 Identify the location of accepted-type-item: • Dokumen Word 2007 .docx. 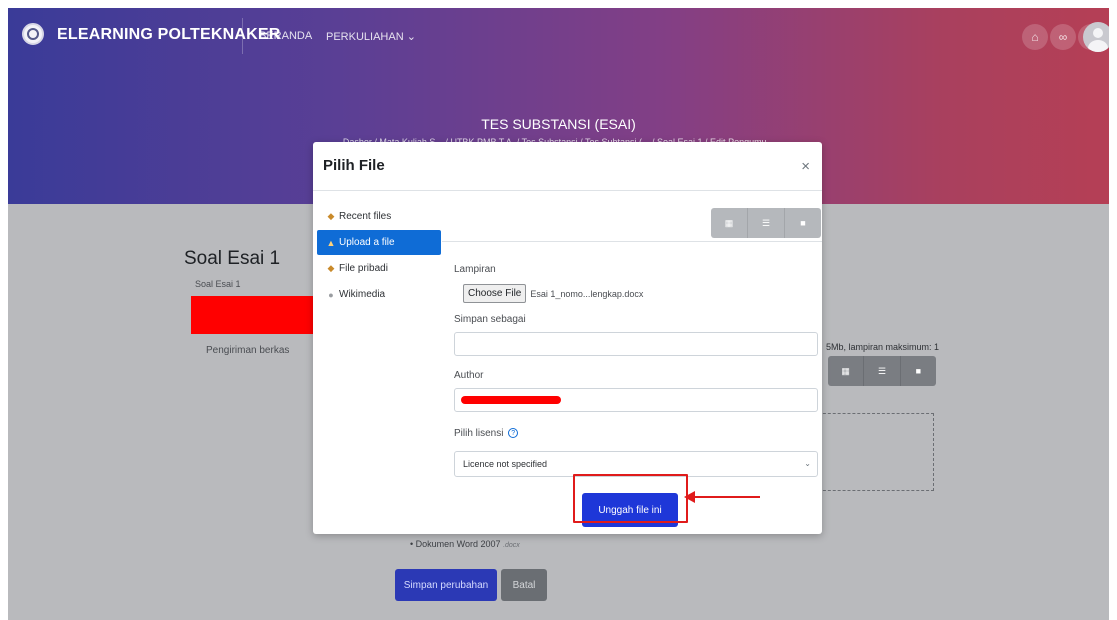
(465, 544).